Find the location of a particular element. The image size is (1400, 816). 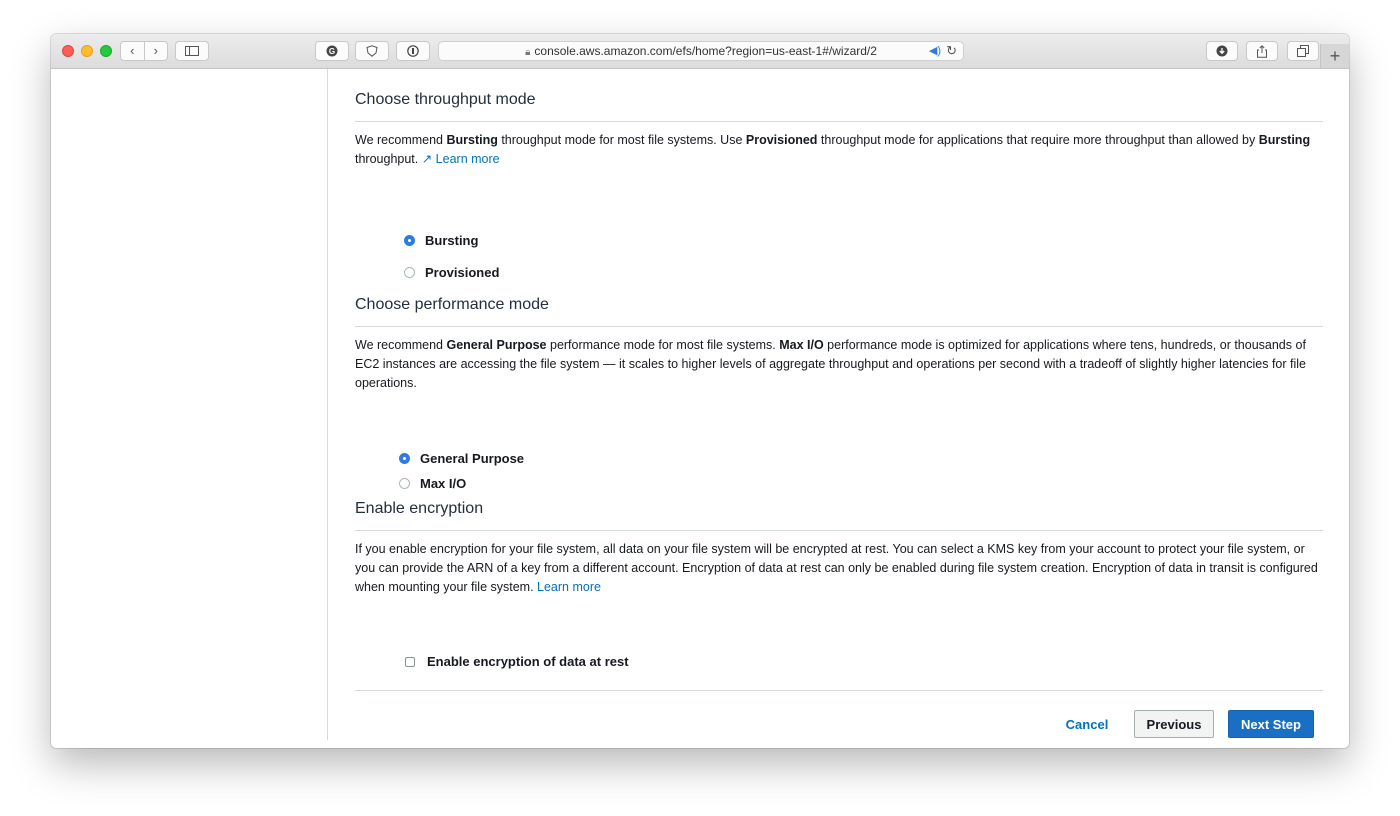

encryption-checkbox-row: Enable encryption of data at rest is located at coordinates (517, 661).